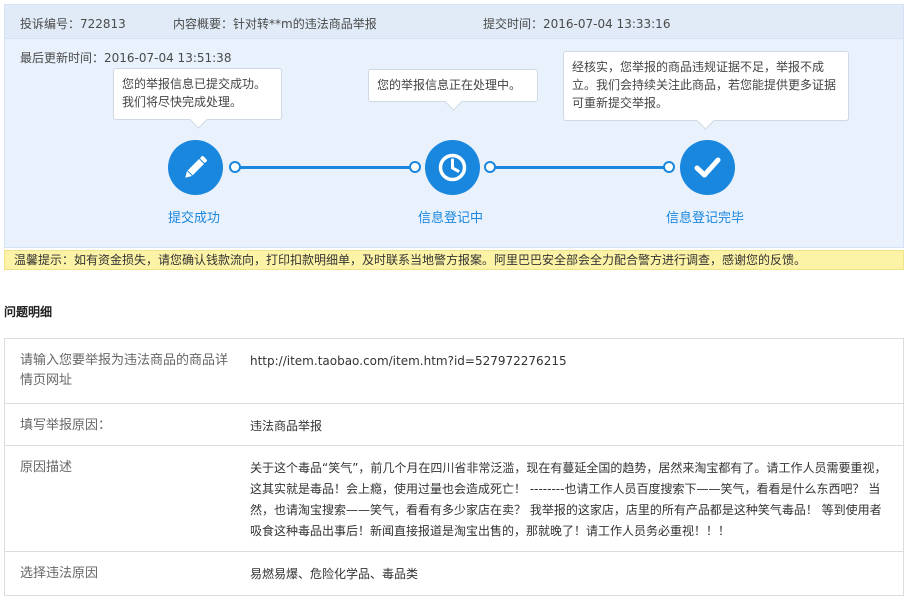  I want to click on step-2-message: 您的举报信息正在处理中。, so click(453, 85).